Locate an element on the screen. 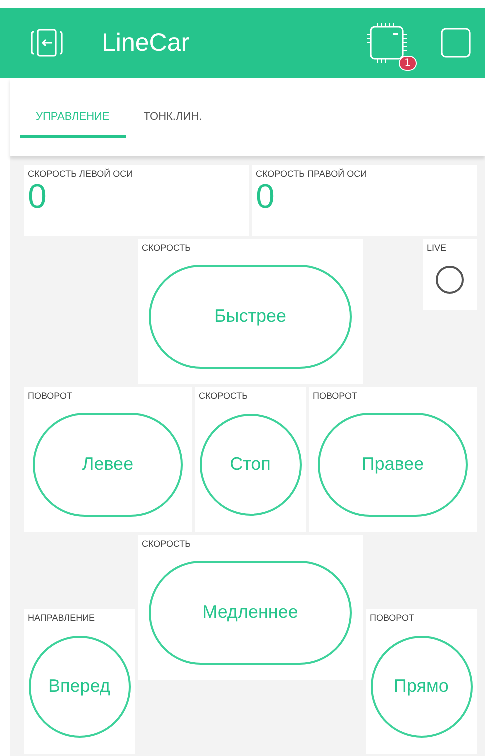 The width and height of the screenshot is (485, 756). notification-badge: 1 is located at coordinates (407, 63).